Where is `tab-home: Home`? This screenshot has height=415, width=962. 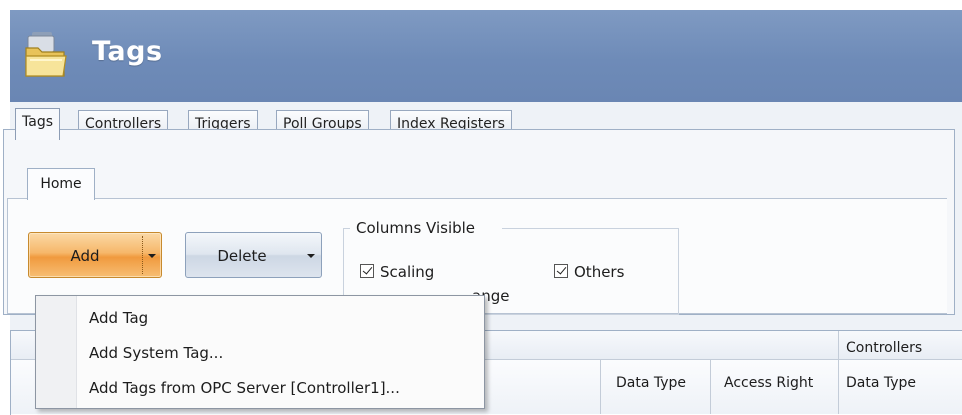
tab-home: Home is located at coordinates (61, 184).